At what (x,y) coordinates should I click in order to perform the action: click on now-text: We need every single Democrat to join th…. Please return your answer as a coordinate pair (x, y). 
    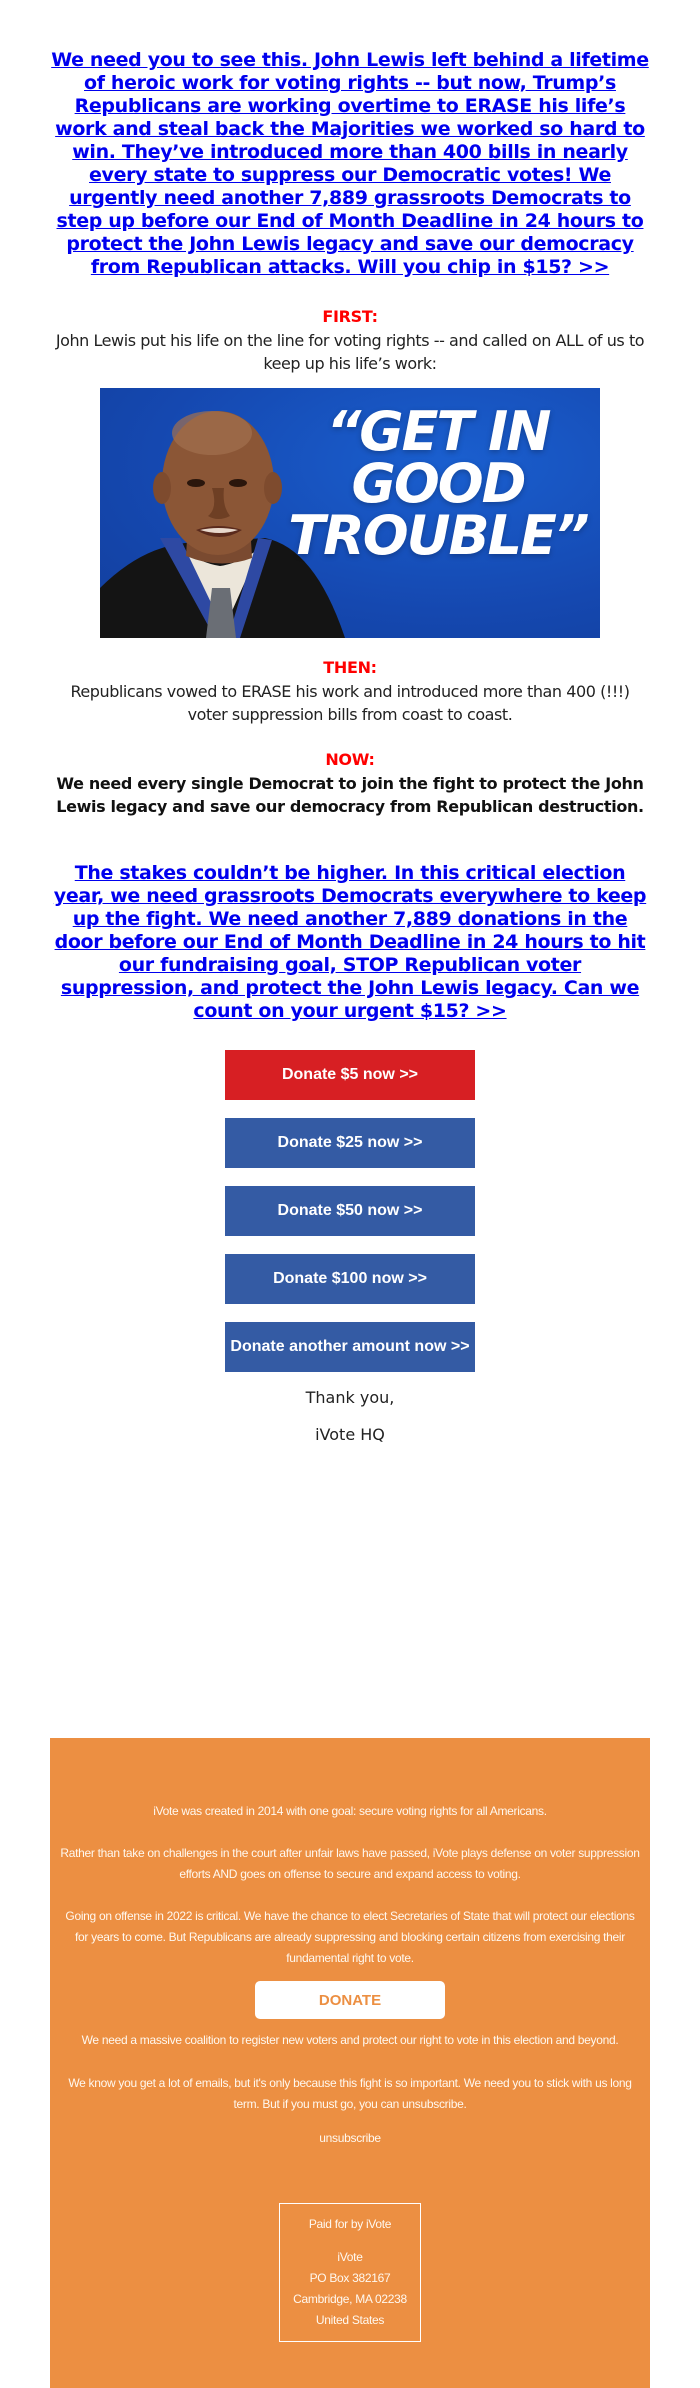
    Looking at the image, I should click on (350, 795).